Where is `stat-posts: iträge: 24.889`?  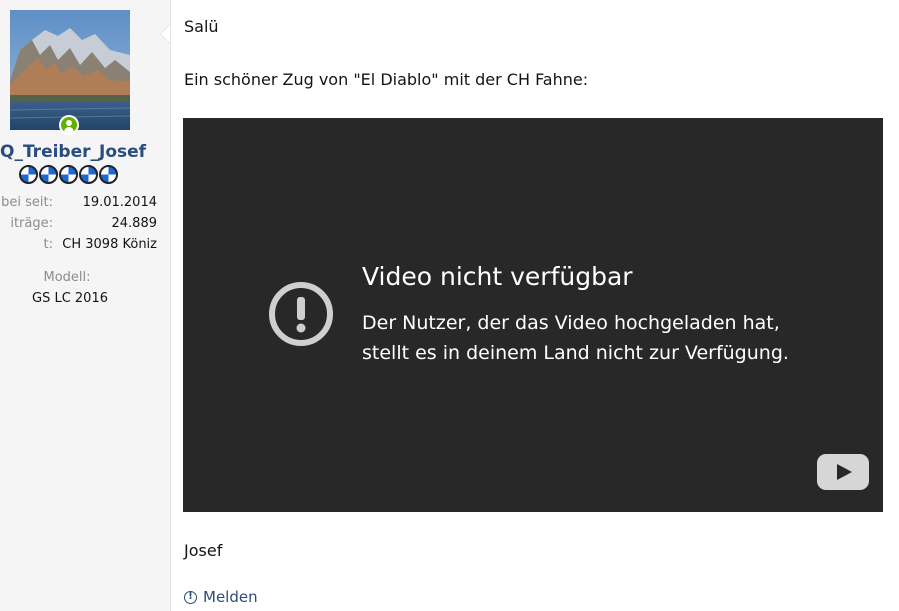 stat-posts: iträge: 24.889 is located at coordinates (78, 225).